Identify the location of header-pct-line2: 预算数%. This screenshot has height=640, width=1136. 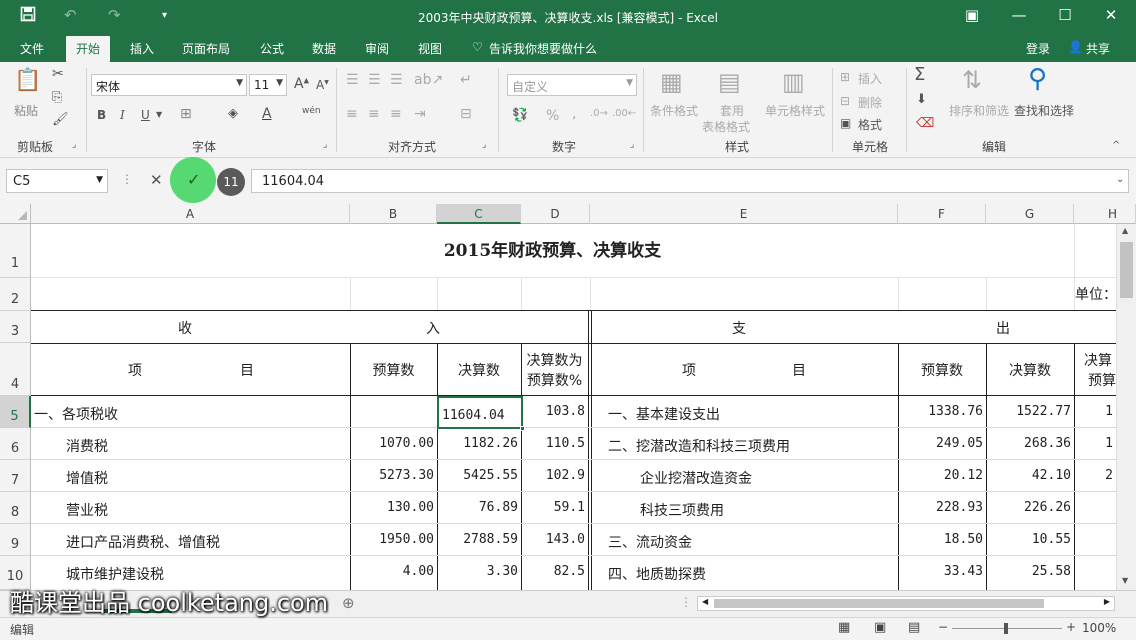
(554, 380).